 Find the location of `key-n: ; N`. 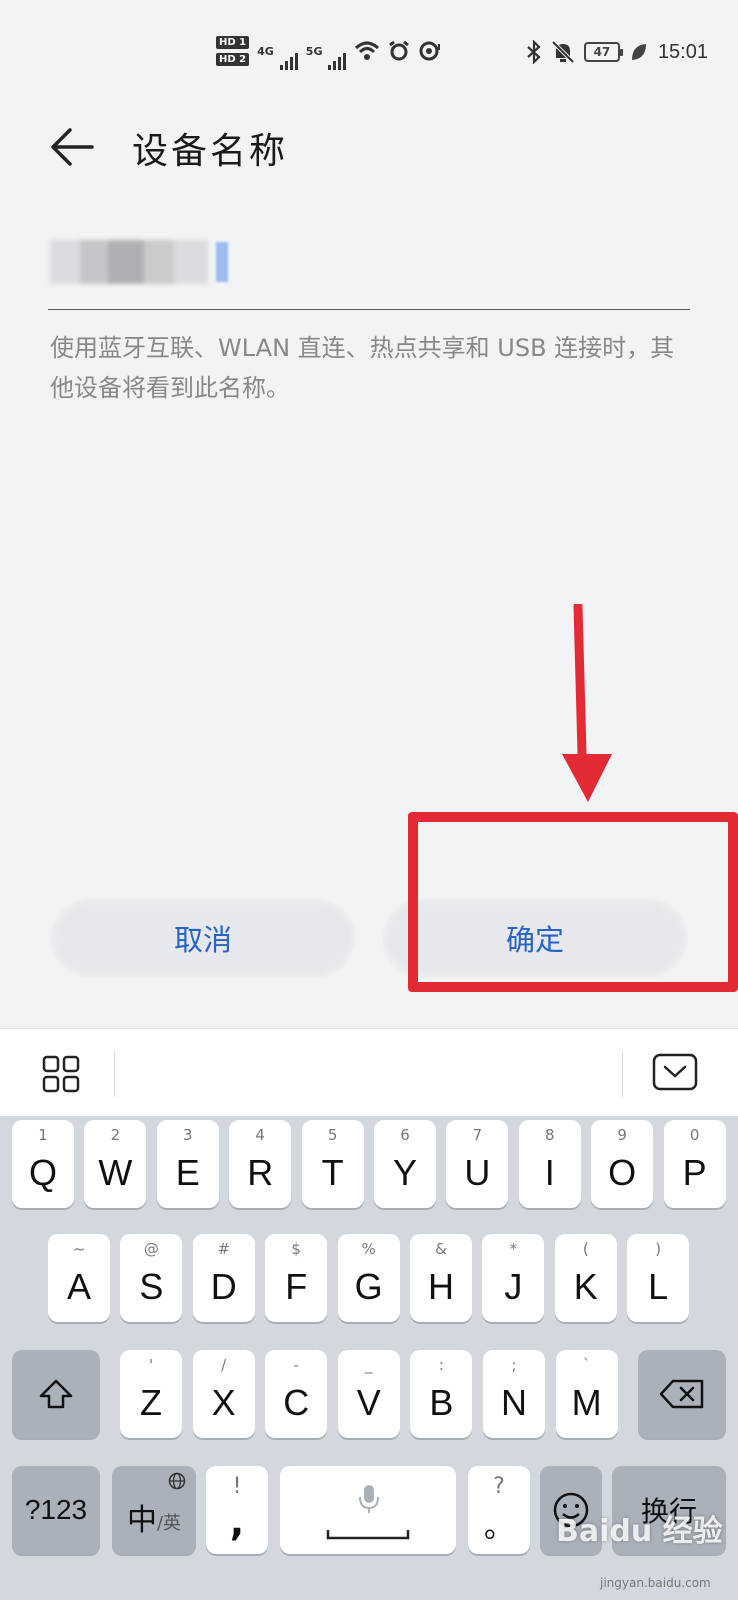

key-n: ; N is located at coordinates (514, 1394).